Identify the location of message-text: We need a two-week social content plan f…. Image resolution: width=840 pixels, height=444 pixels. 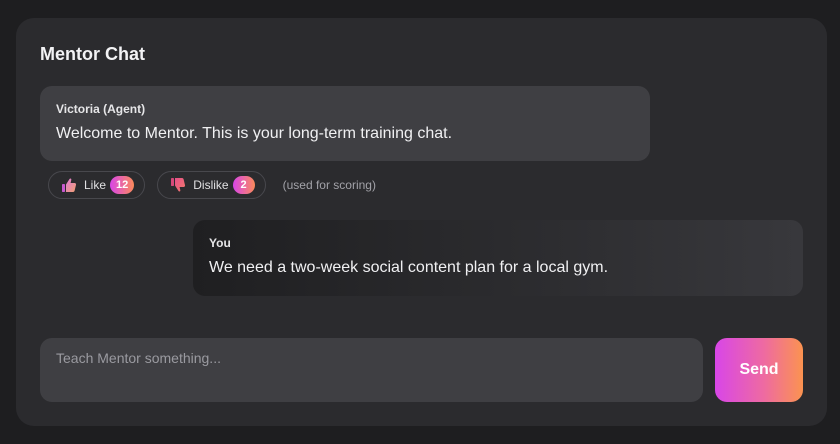
(409, 267).